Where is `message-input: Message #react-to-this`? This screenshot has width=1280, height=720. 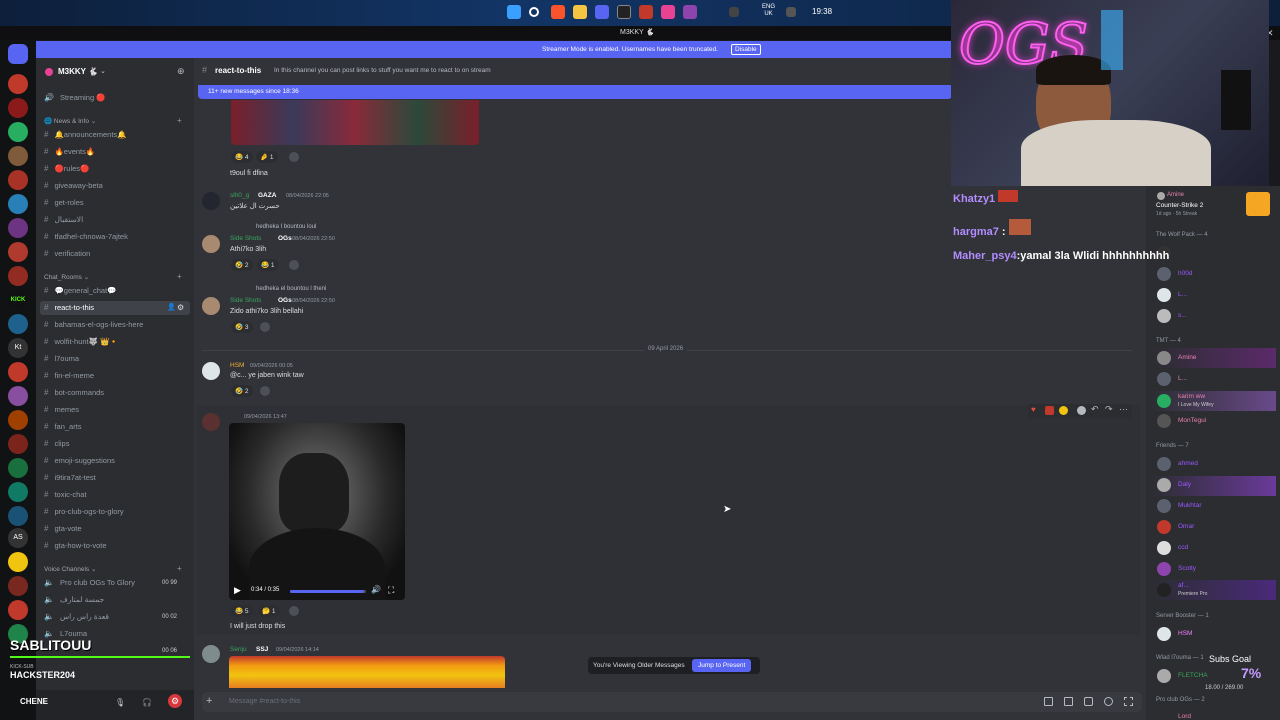 message-input: Message #react-to-this is located at coordinates (264, 701).